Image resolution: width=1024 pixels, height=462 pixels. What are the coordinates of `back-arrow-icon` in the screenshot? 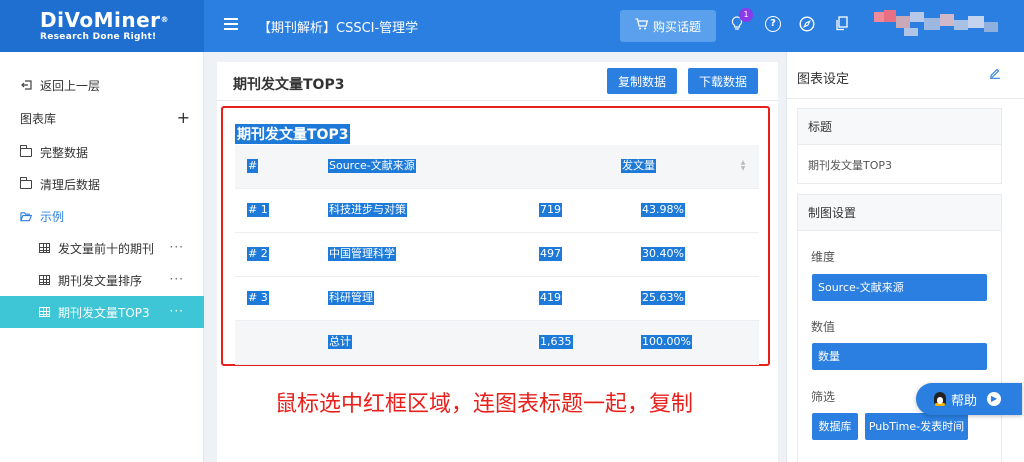 It's located at (26, 85).